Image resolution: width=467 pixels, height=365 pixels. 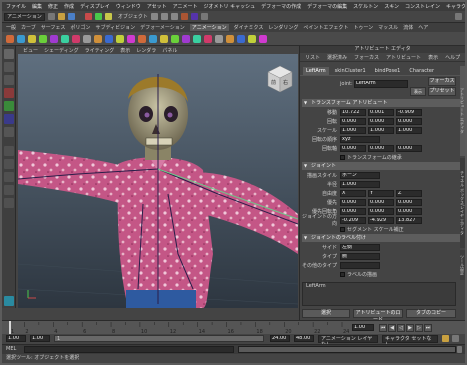 I want to click on menu-item-5: ウィンドウ, so click(x=128, y=6).